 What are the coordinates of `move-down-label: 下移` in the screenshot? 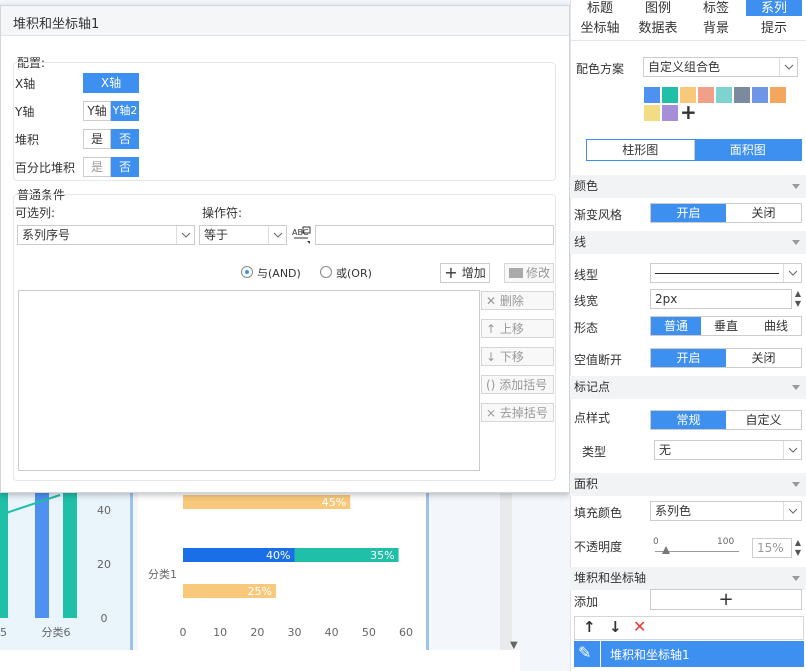 It's located at (511, 357).